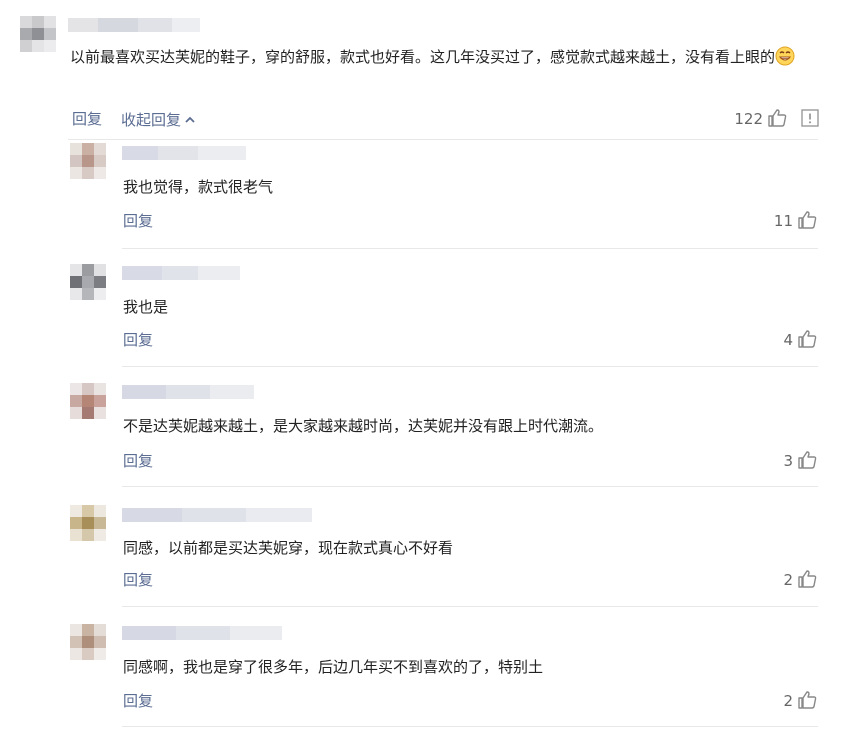 The width and height of the screenshot is (850, 734). What do you see at coordinates (788, 461) in the screenshot?
I see `like-count: 3` at bounding box center [788, 461].